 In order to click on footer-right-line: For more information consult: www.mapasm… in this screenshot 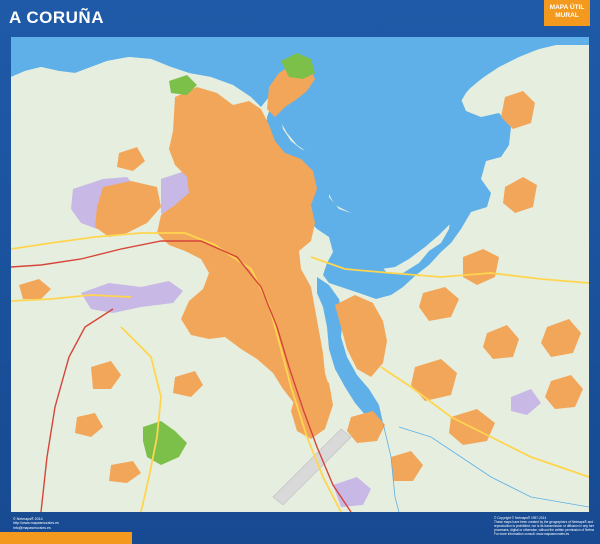, I will do `click(532, 534)`.